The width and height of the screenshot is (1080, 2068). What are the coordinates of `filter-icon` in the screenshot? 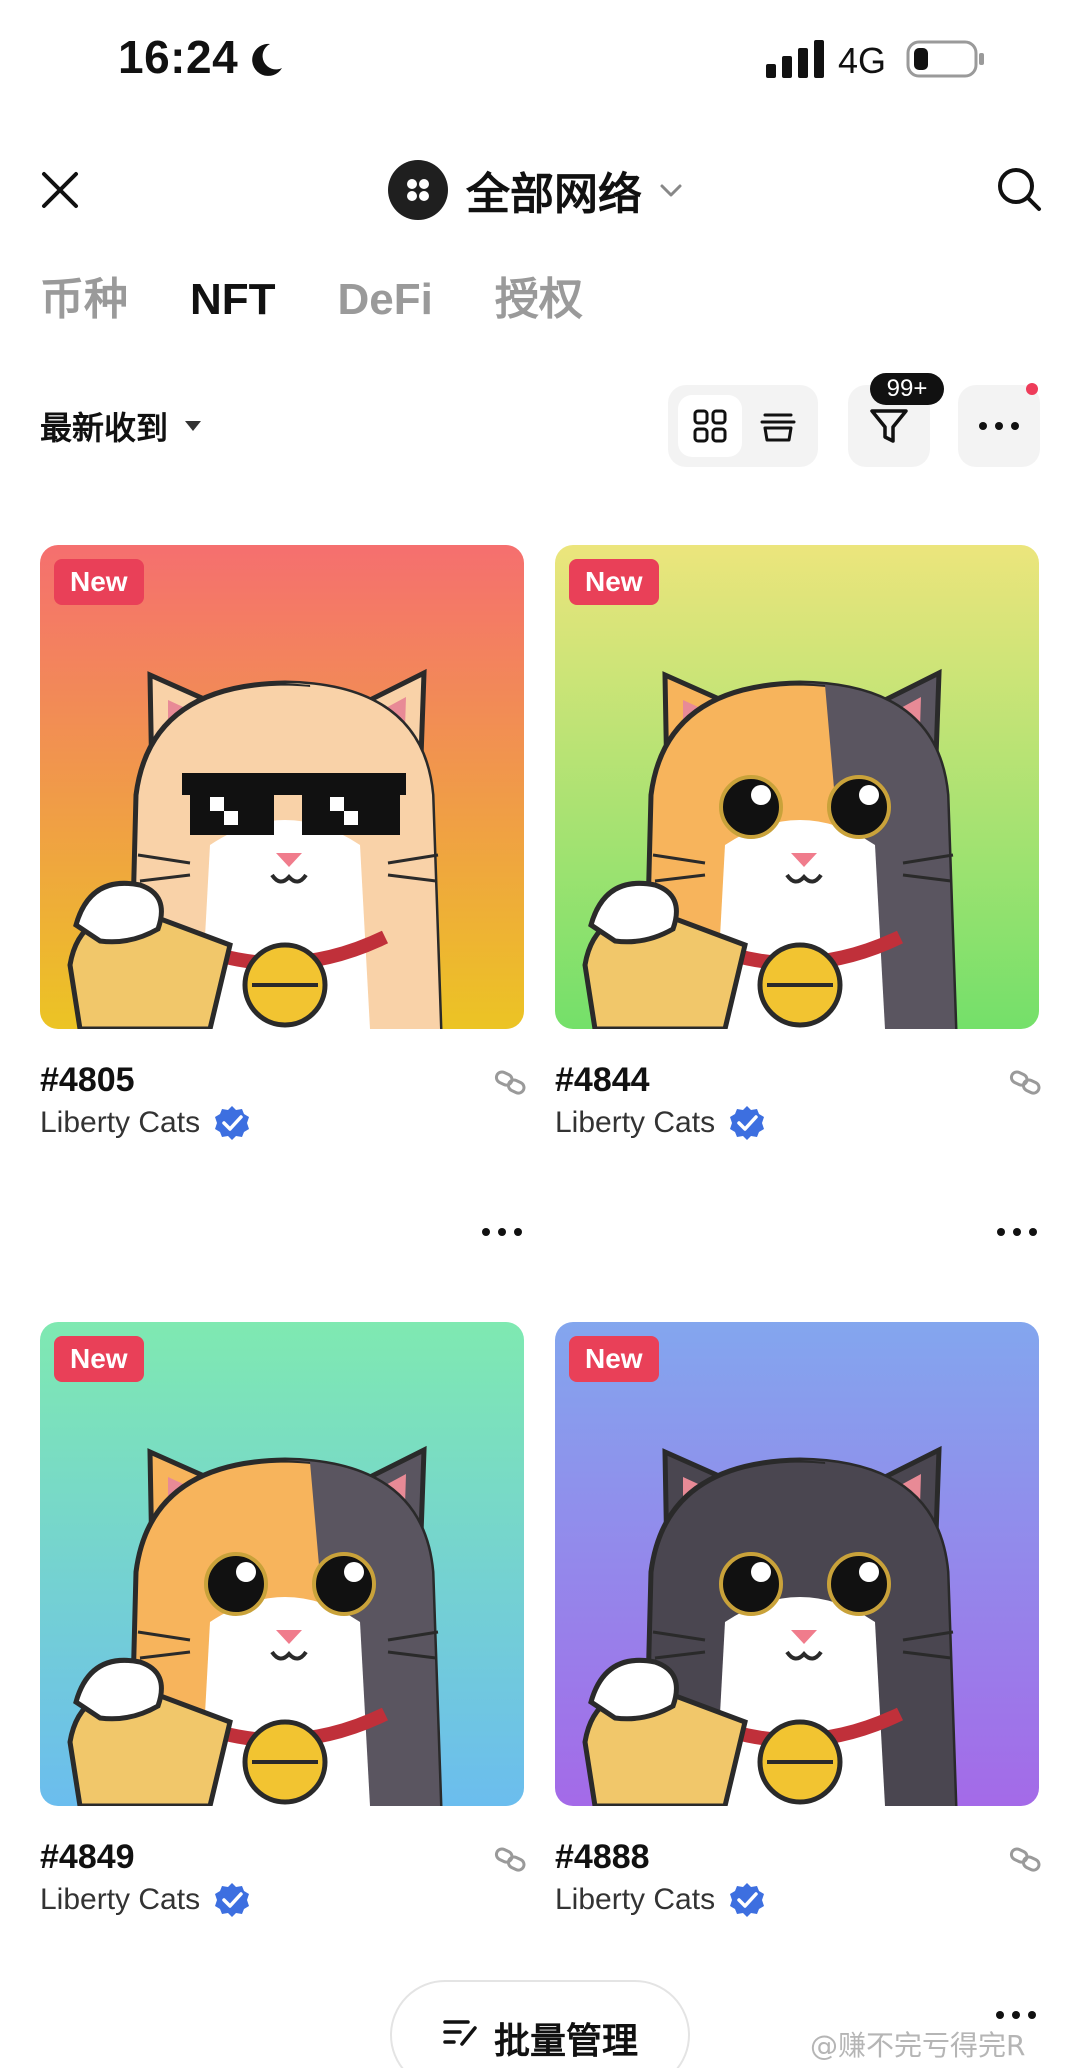 It's located at (889, 426).